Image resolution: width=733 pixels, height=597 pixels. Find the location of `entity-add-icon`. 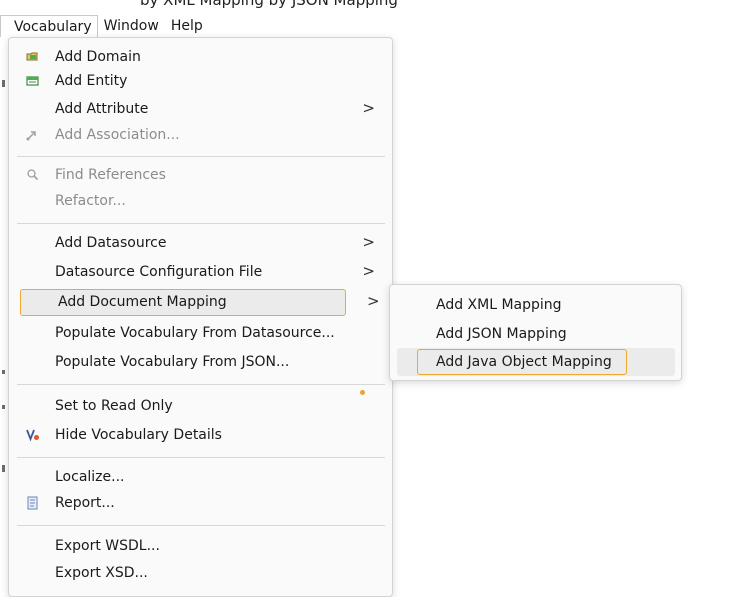

entity-add-icon is located at coordinates (33, 81).